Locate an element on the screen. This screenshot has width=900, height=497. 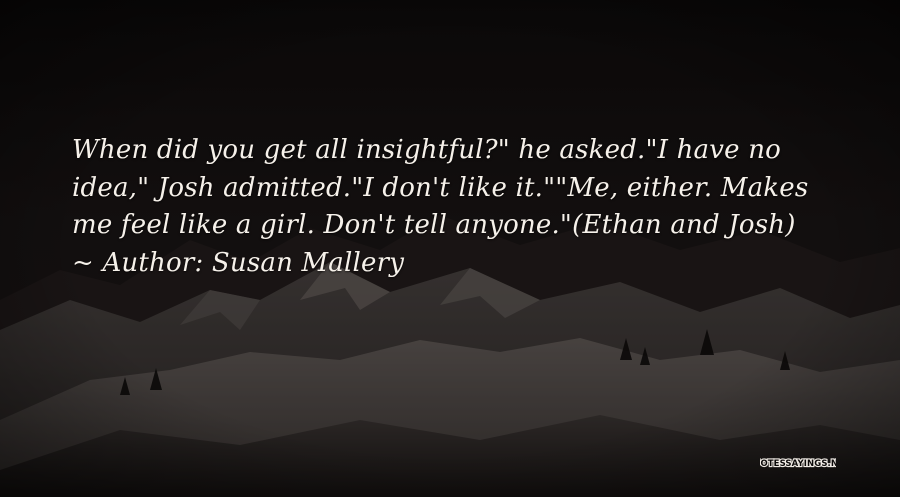
watermark-text: QUOTESSAYINGS.NET is located at coordinates (798, 464).